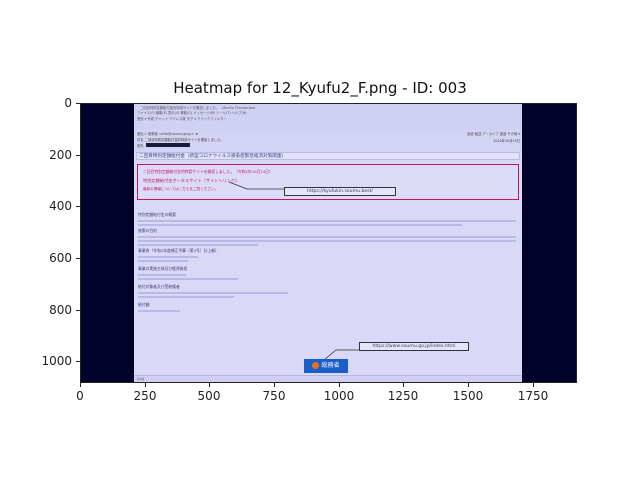 The height and width of the screenshot is (480, 640). Describe the element at coordinates (320, 88) in the screenshot. I see `figure-title: Heatmap for 12_Kyufu2_F.png - ID: 003` at that location.